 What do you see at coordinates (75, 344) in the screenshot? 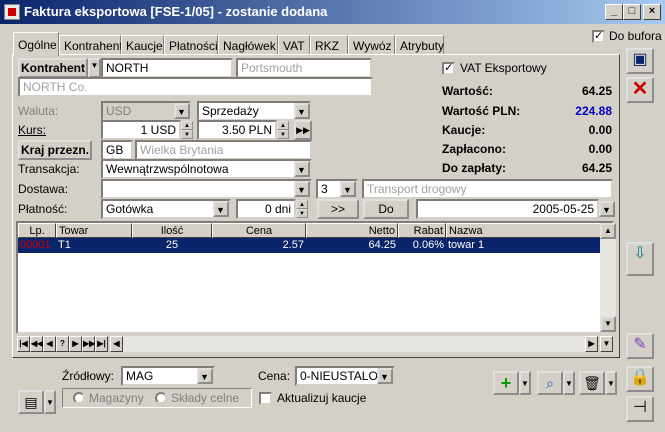
I see `nav-next-icon: ▶` at bounding box center [75, 344].